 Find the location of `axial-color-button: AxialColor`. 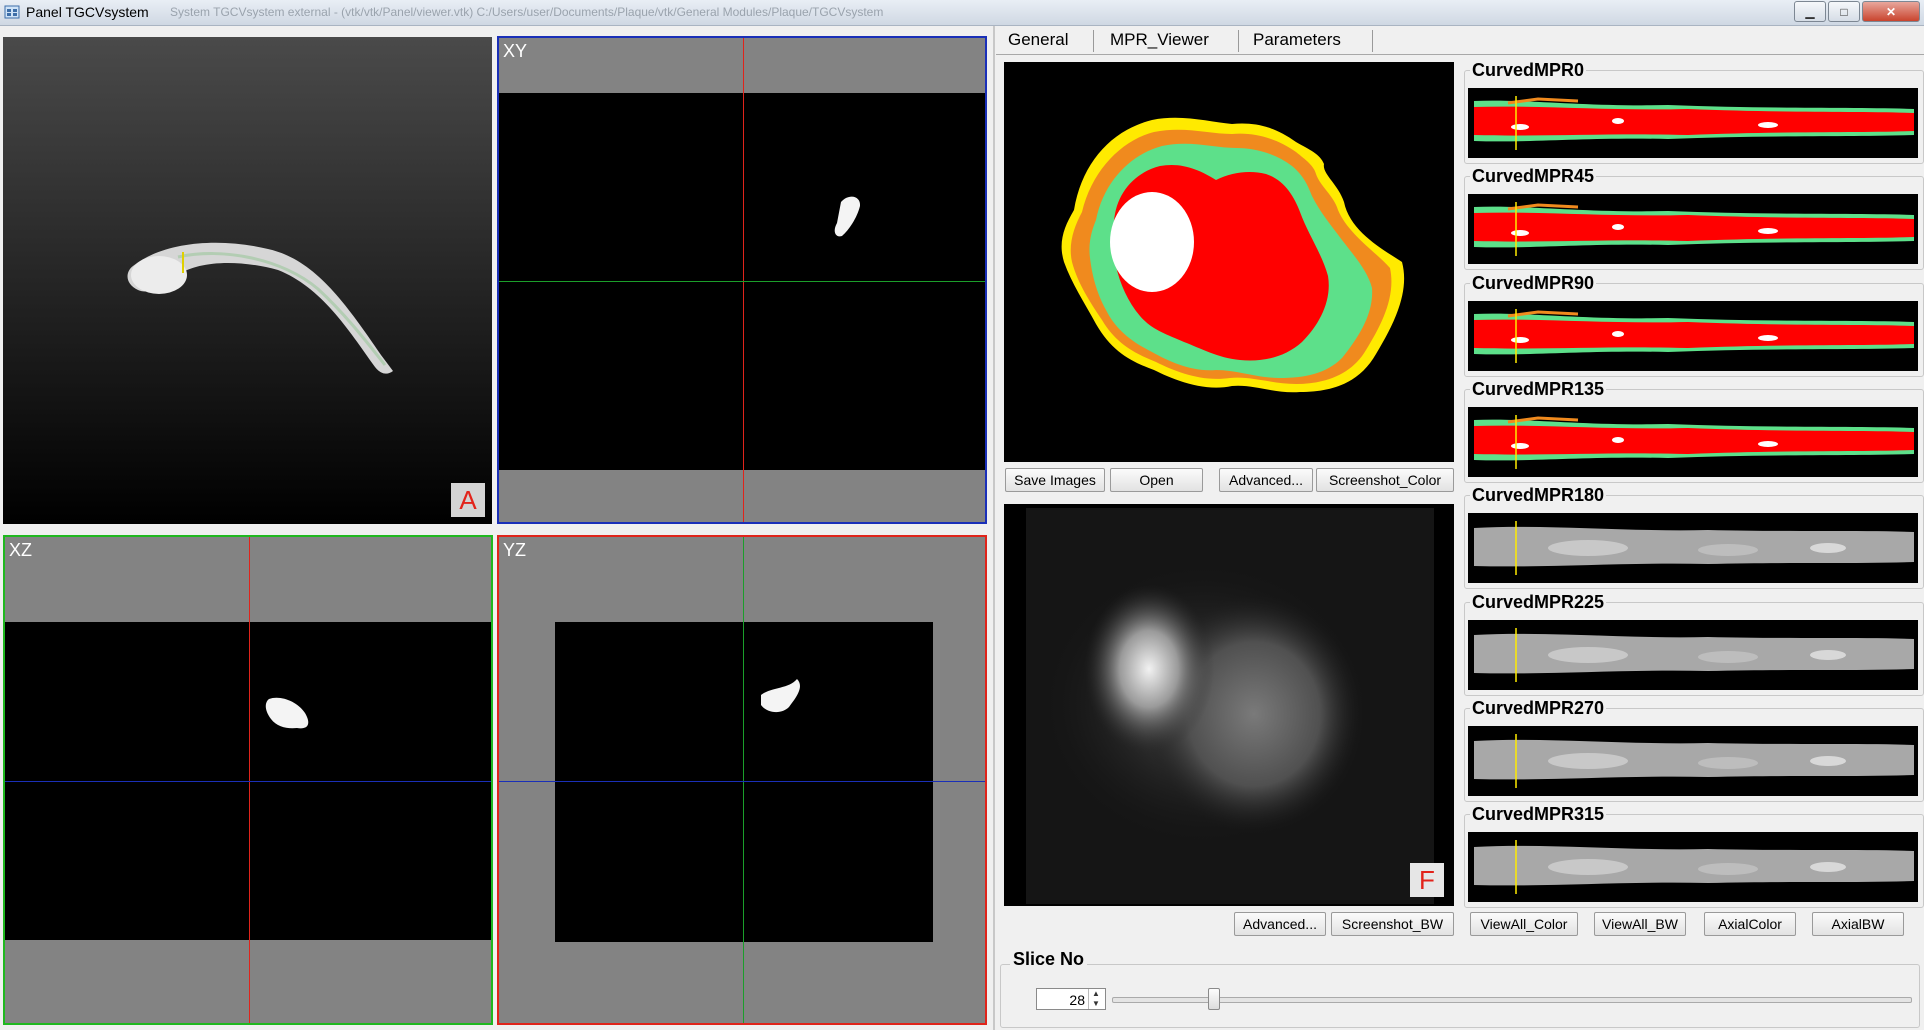

axial-color-button: AxialColor is located at coordinates (1750, 924).